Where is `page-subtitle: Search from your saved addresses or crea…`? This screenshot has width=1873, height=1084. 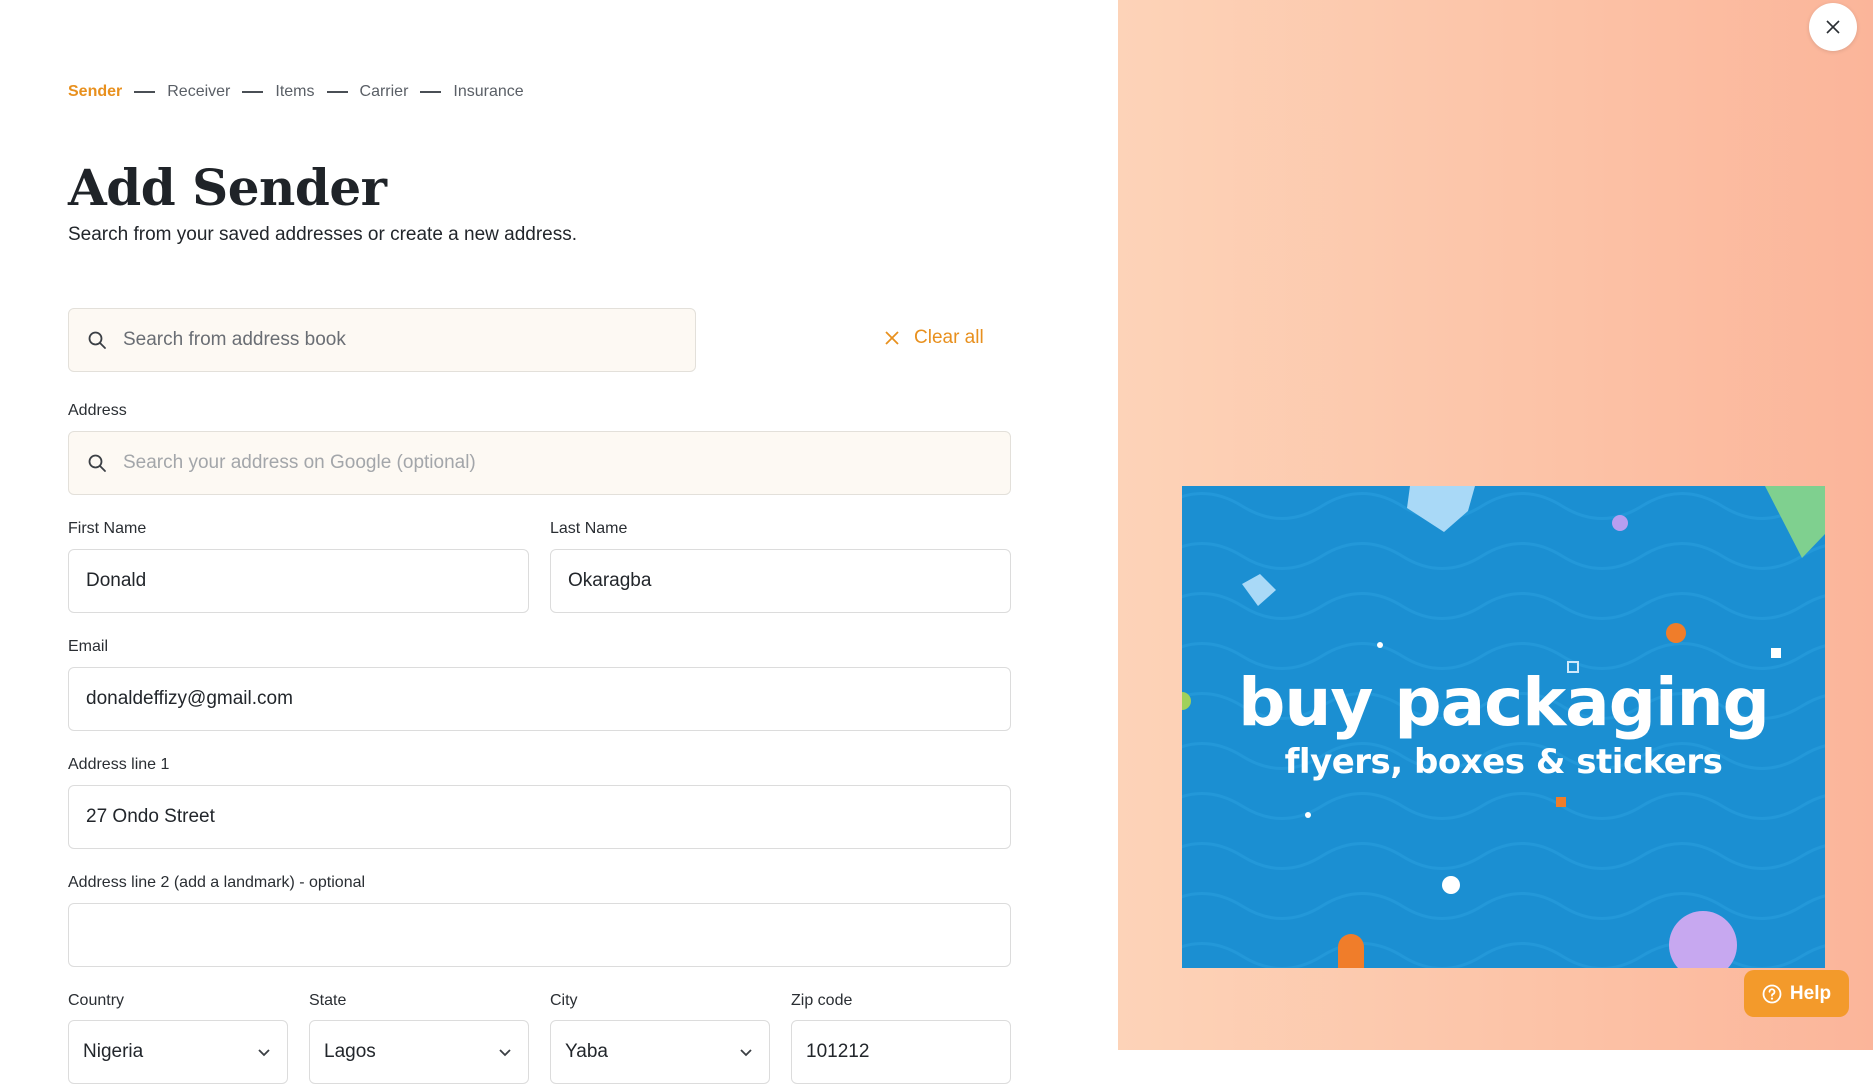
page-subtitle: Search from your saved addresses or crea… is located at coordinates (323, 234).